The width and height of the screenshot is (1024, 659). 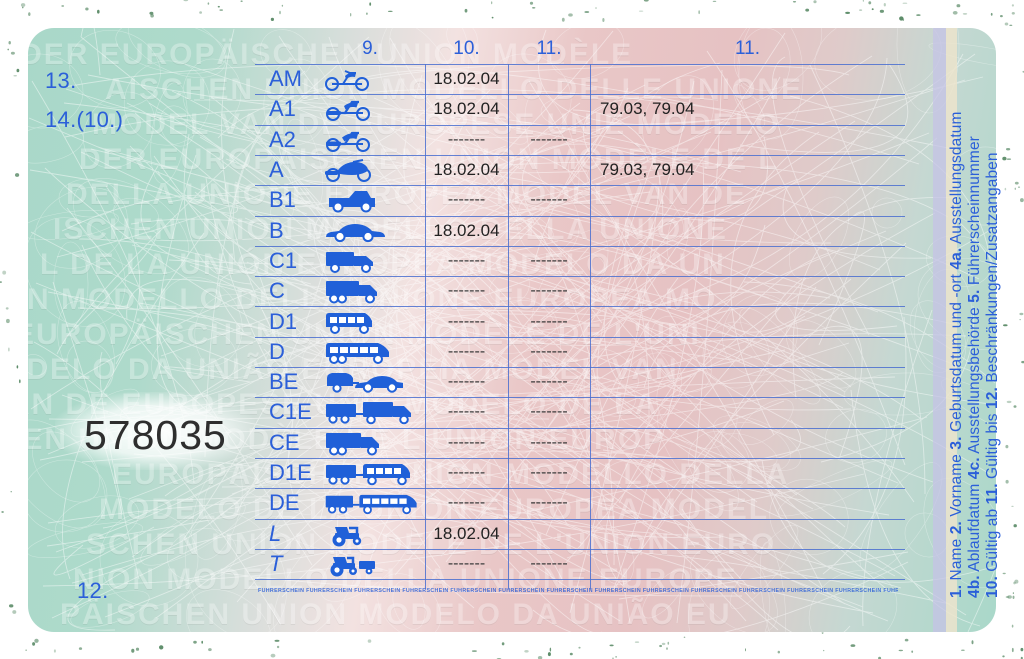 What do you see at coordinates (373, 321) in the screenshot?
I see `minibus-icon` at bounding box center [373, 321].